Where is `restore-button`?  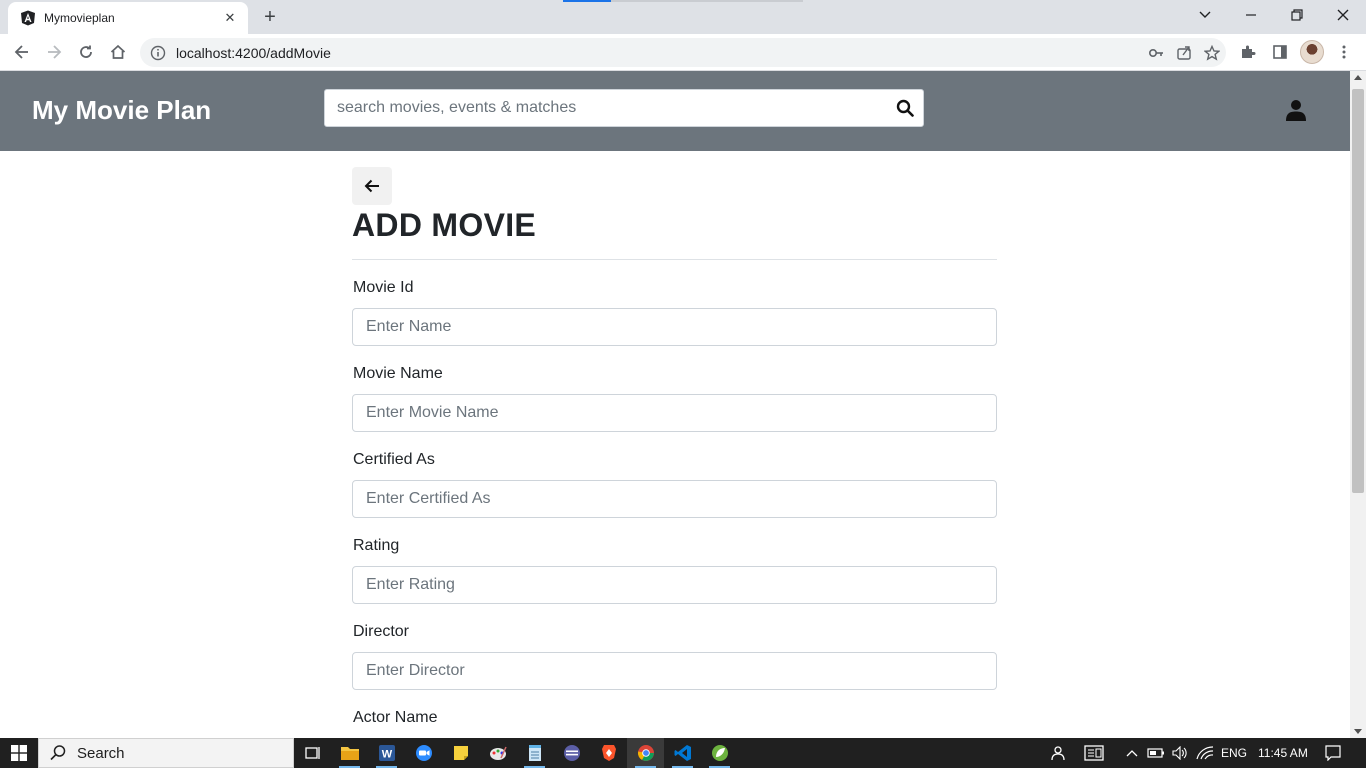 restore-button is located at coordinates (1297, 15).